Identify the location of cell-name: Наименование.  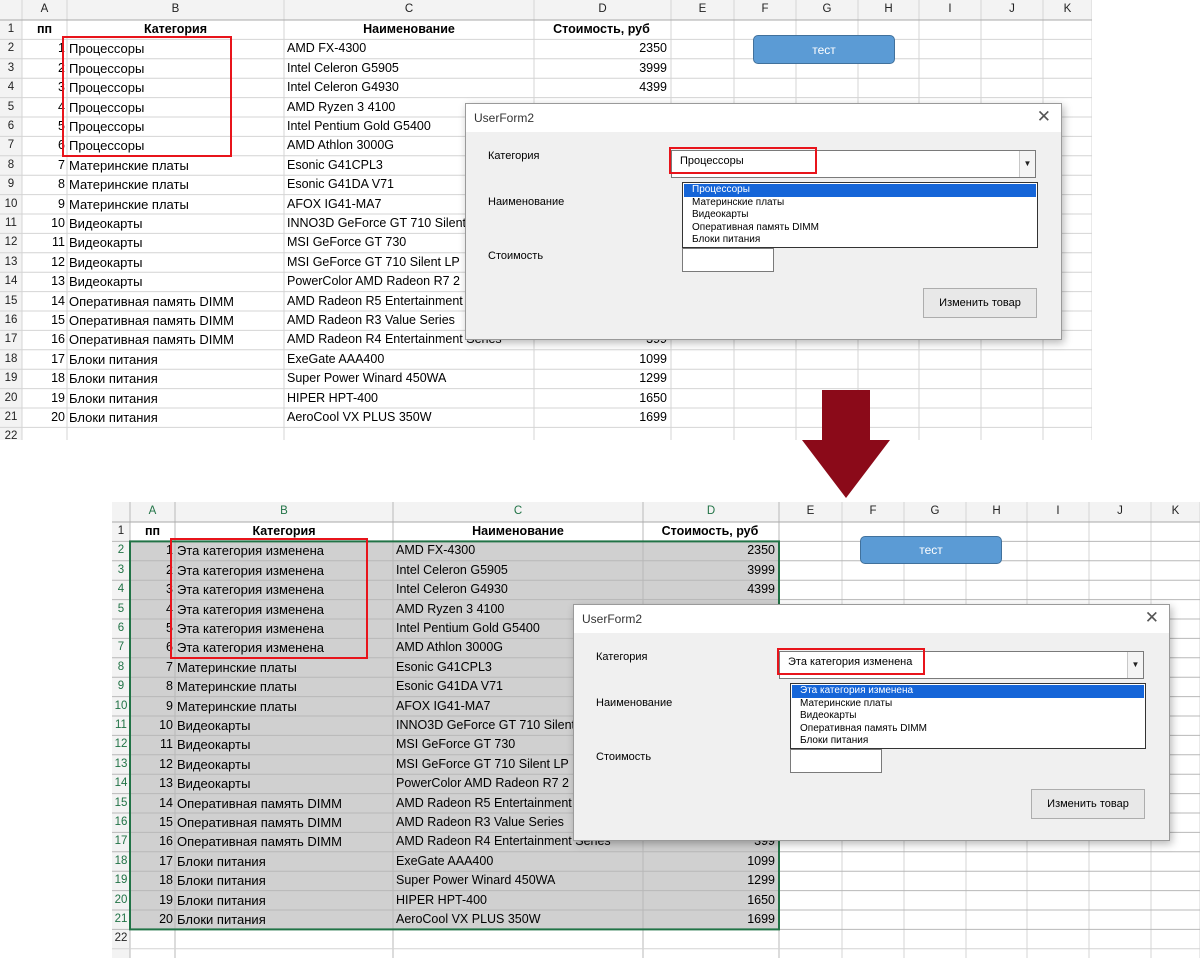
(409, 29).